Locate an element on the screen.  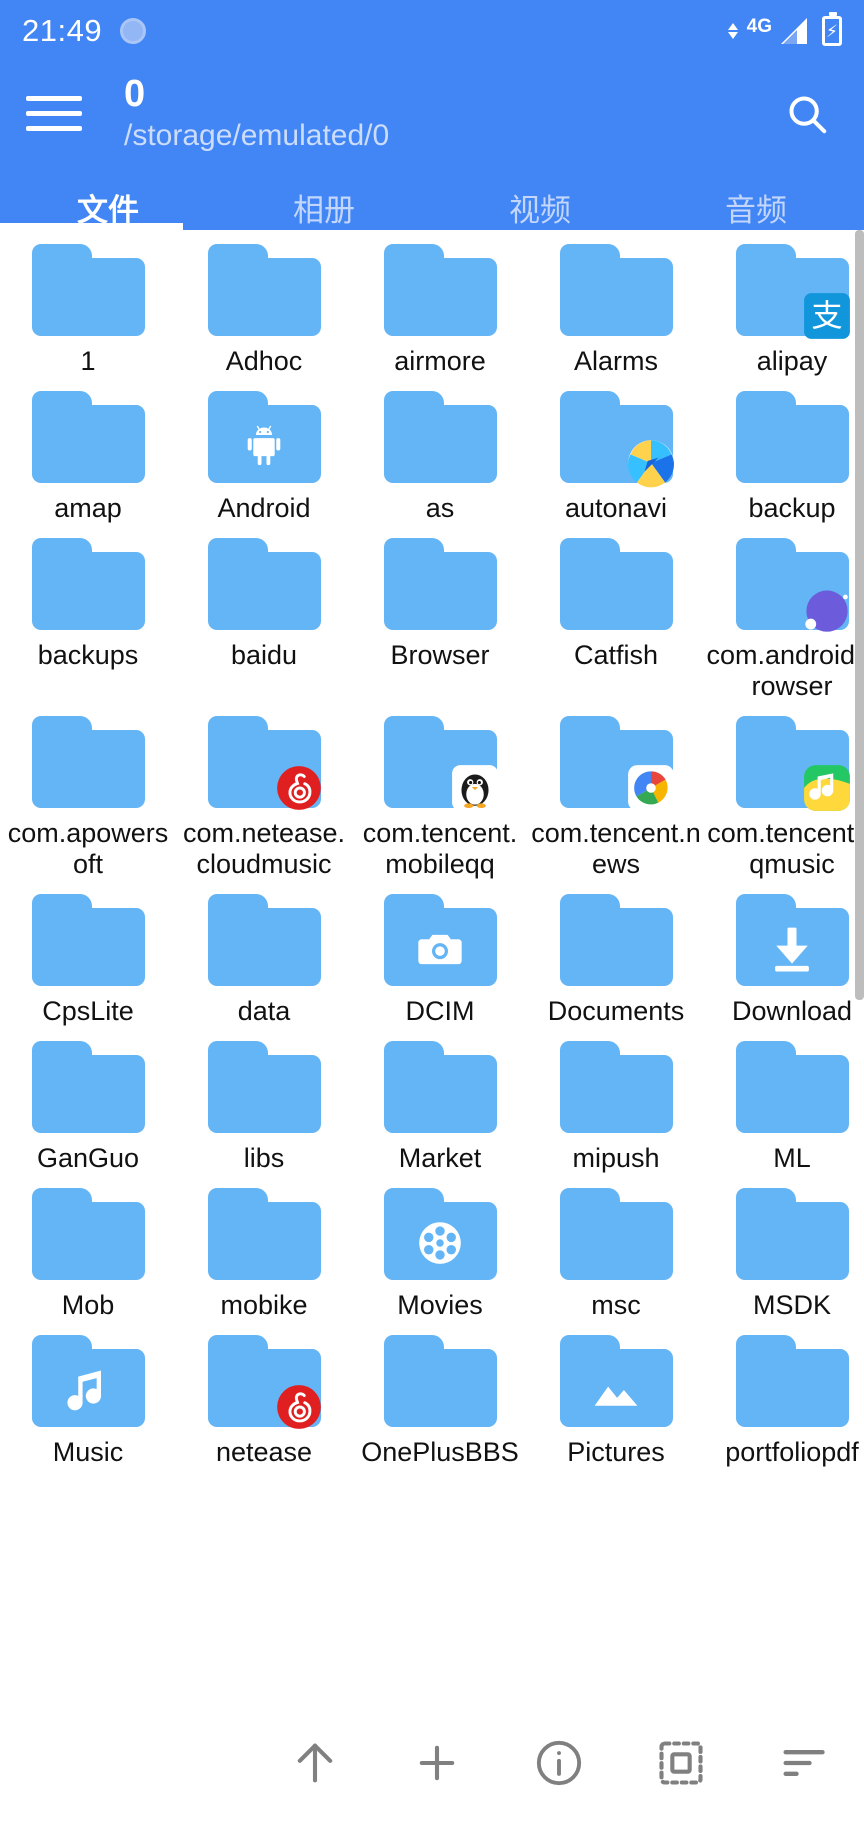
mountain-picture-icon is located at coordinates (616, 1390).